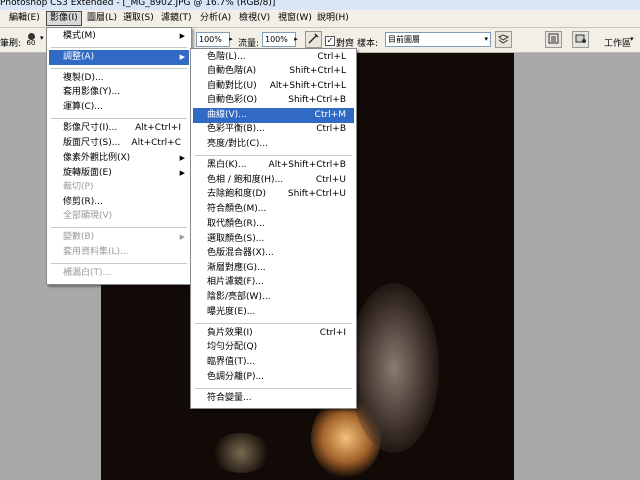  Describe the element at coordinates (31, 39) in the screenshot. I see `brush-picker: 60` at that location.